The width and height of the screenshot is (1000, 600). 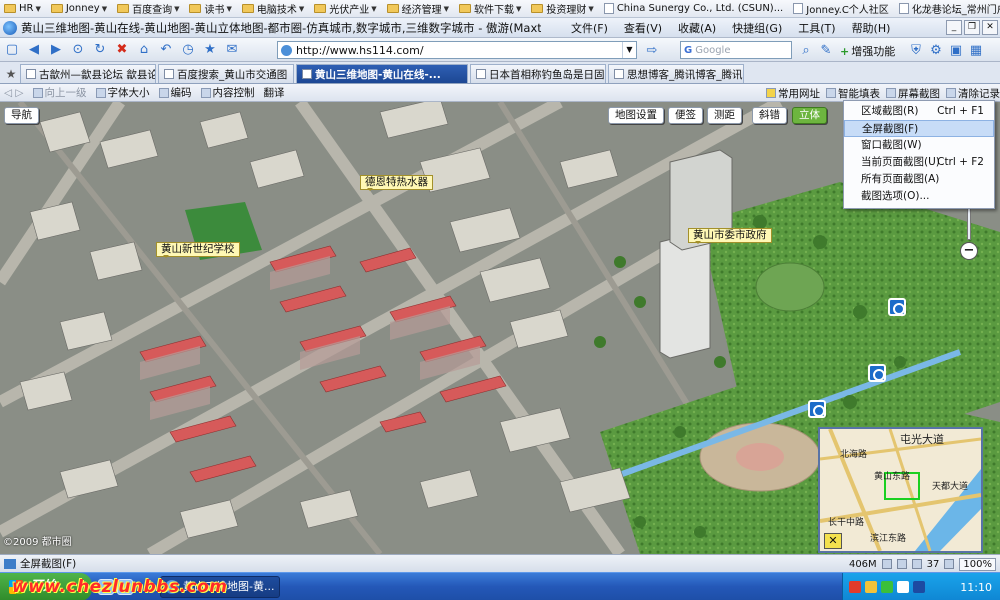 I want to click on messenger-icon, so click(x=887, y=587).